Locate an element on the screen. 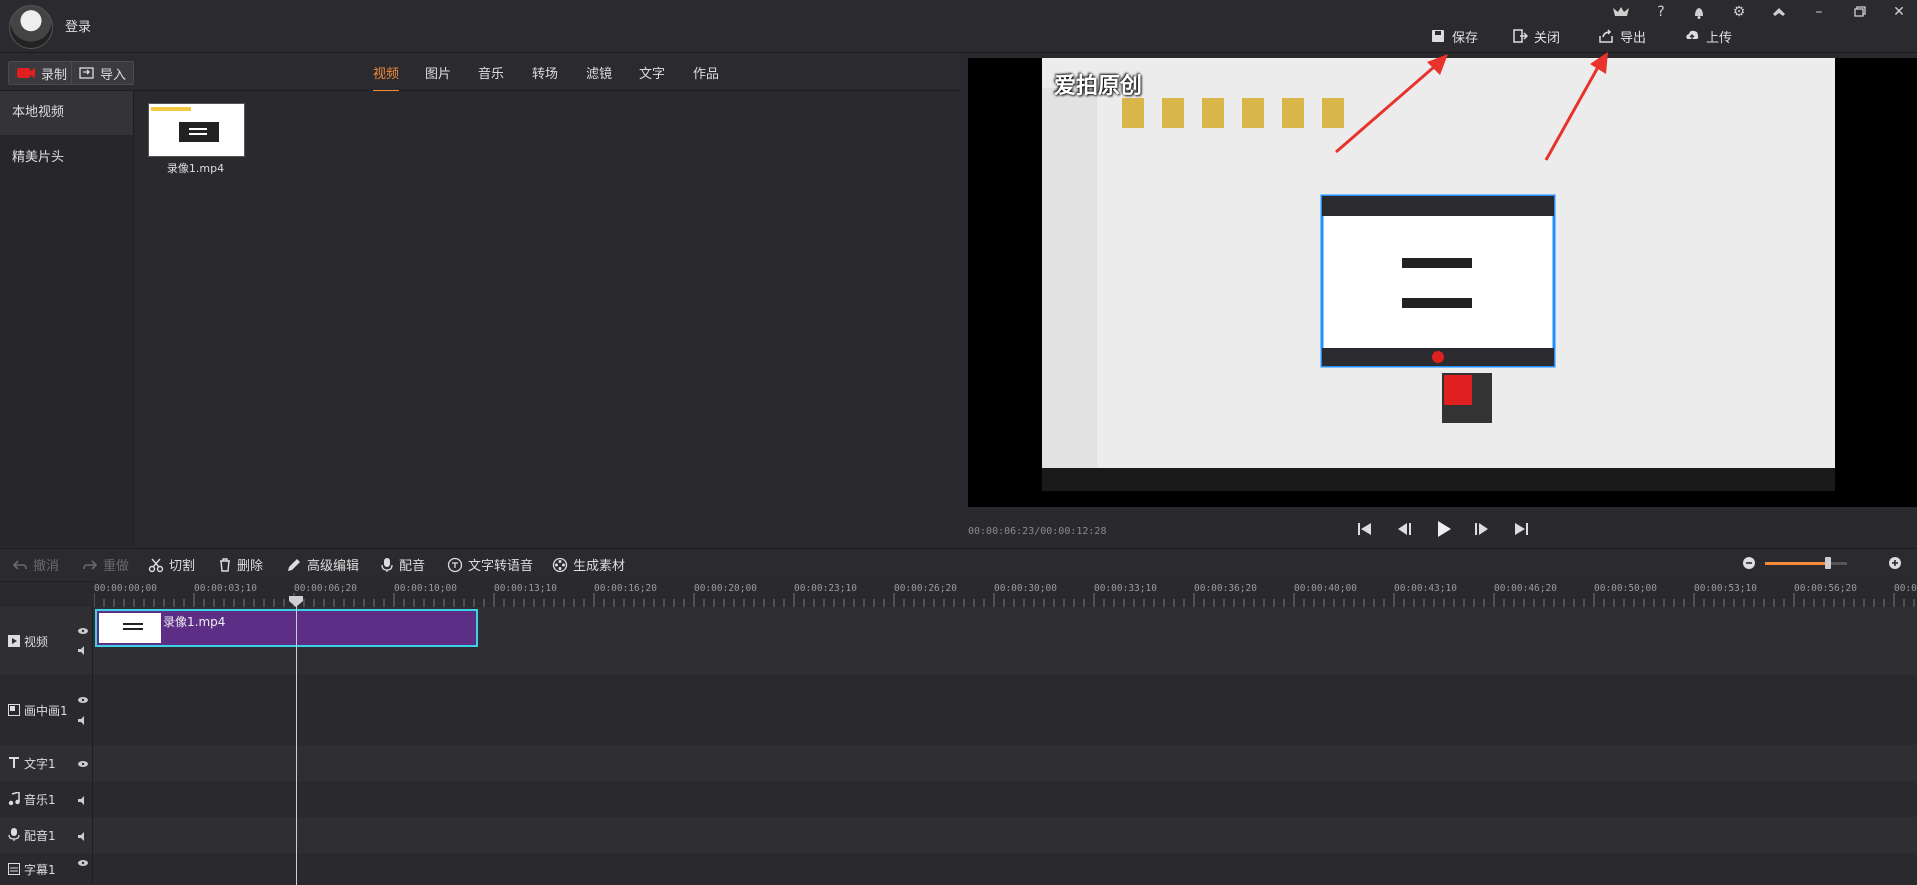  track-subtitle: 字幕1 is located at coordinates (958, 869).